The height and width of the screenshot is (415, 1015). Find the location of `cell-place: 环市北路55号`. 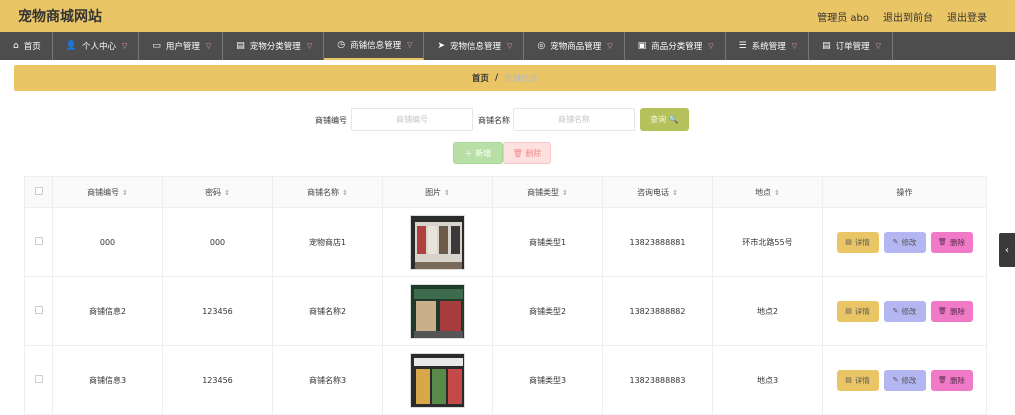

cell-place: 环市北路55号 is located at coordinates (767, 242).